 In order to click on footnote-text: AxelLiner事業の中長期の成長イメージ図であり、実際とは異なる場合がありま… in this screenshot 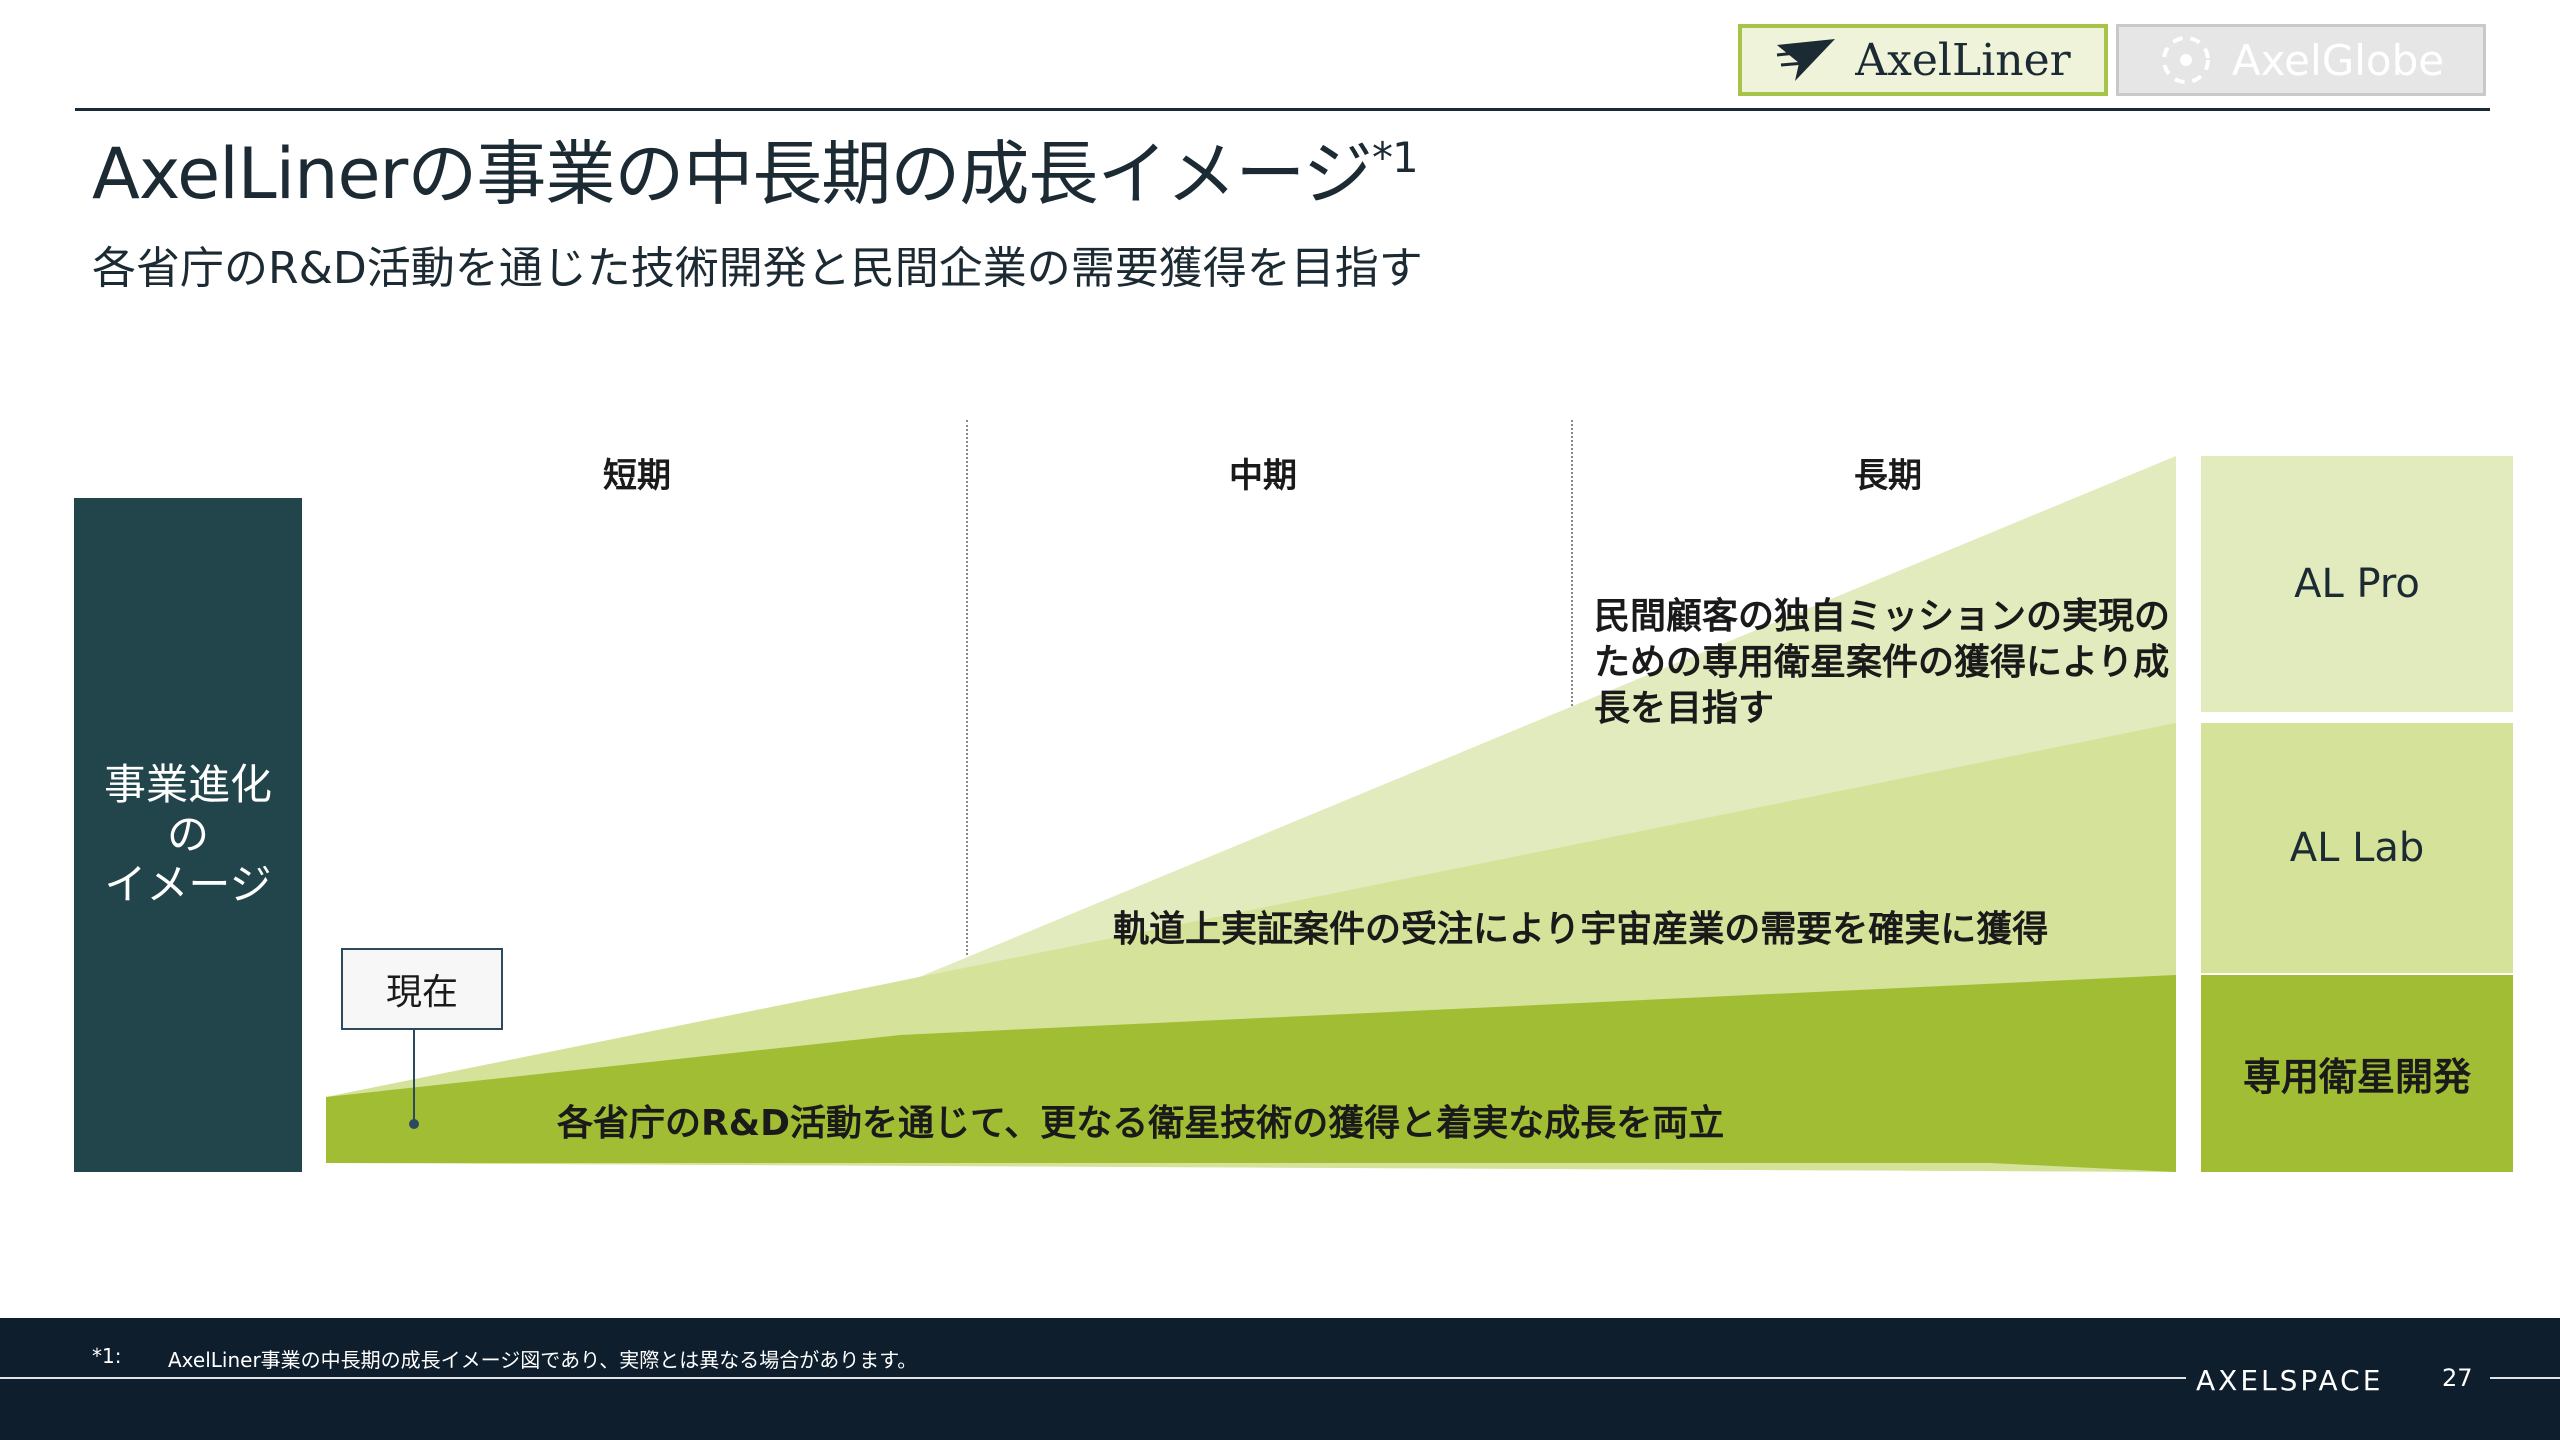, I will do `click(543, 1360)`.